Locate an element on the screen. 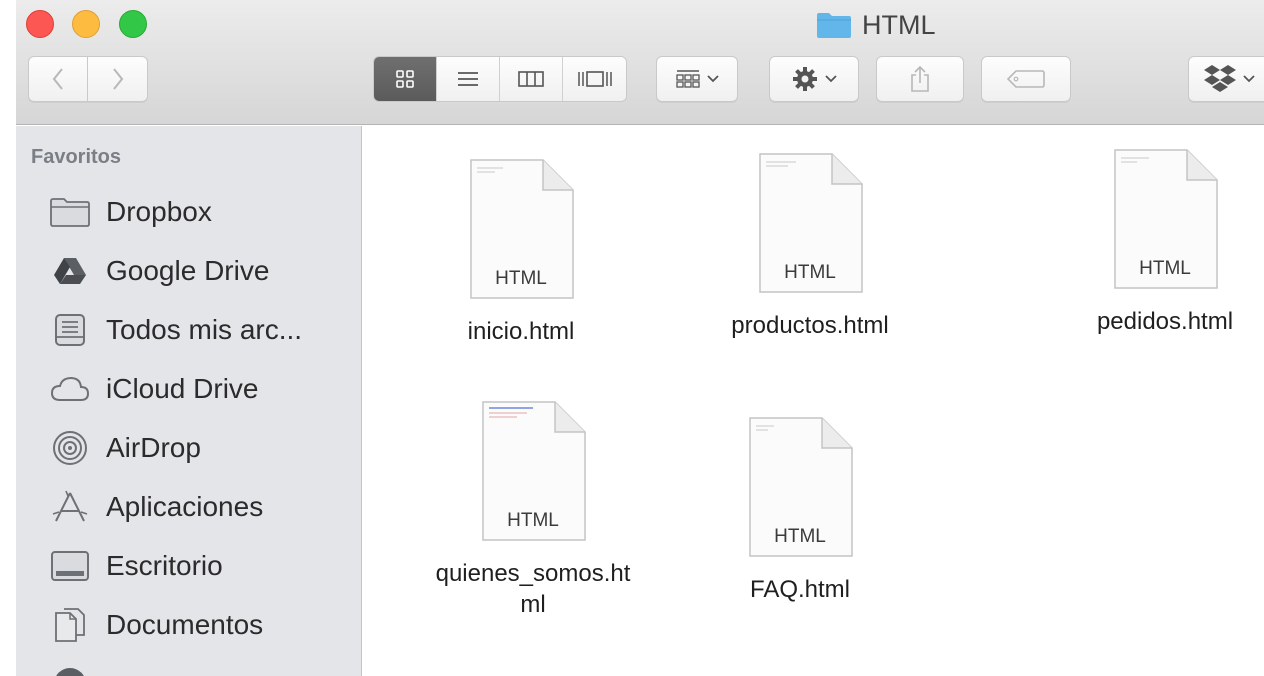  sidebar-item-airdrop: AirDrop is located at coordinates (124, 448).